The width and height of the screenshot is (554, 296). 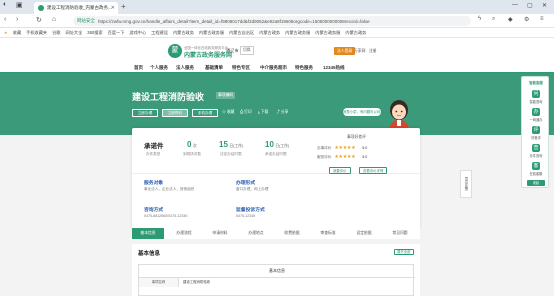 I want to click on assistant-avatar-icon, so click(x=399, y=115).